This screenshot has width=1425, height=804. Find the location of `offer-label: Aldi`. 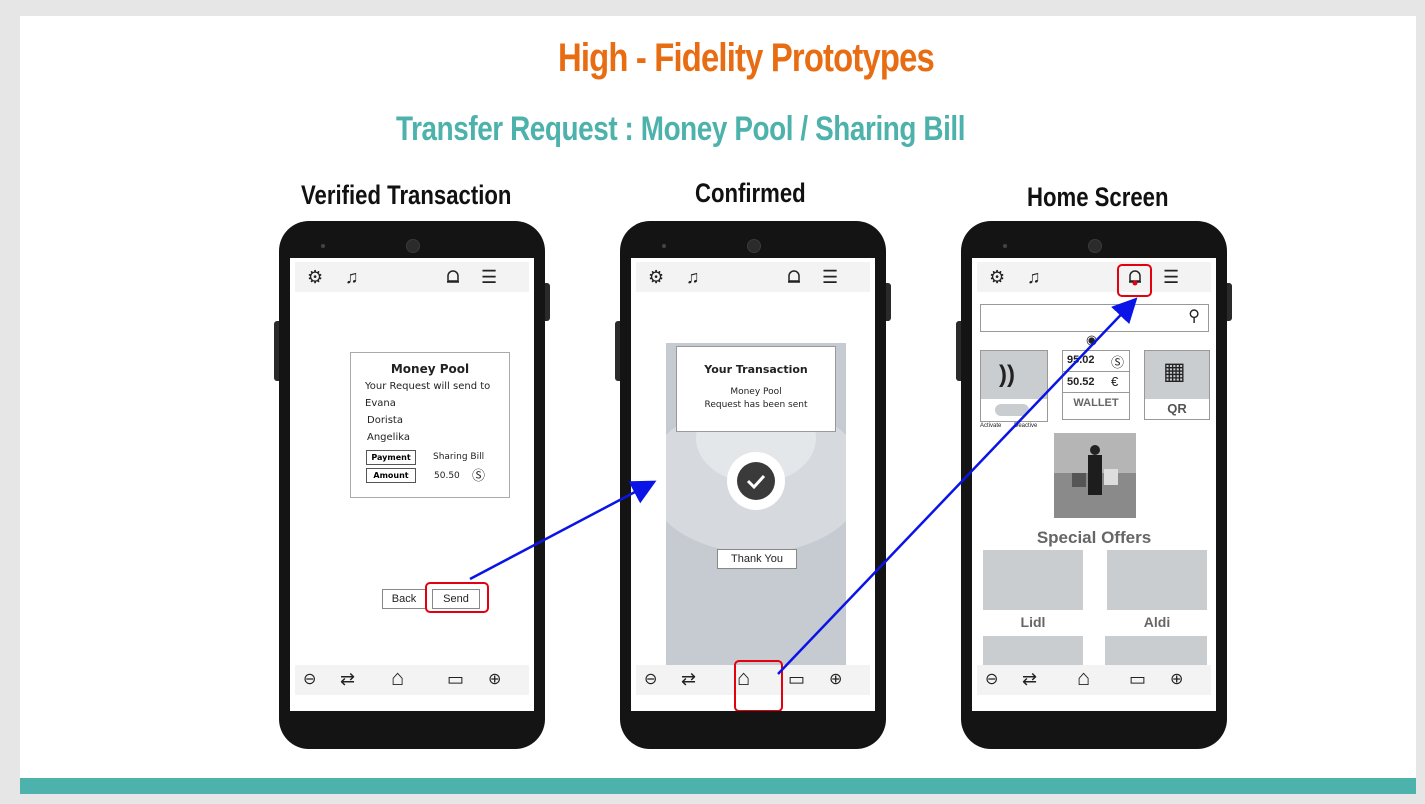

offer-label: Aldi is located at coordinates (1157, 622).